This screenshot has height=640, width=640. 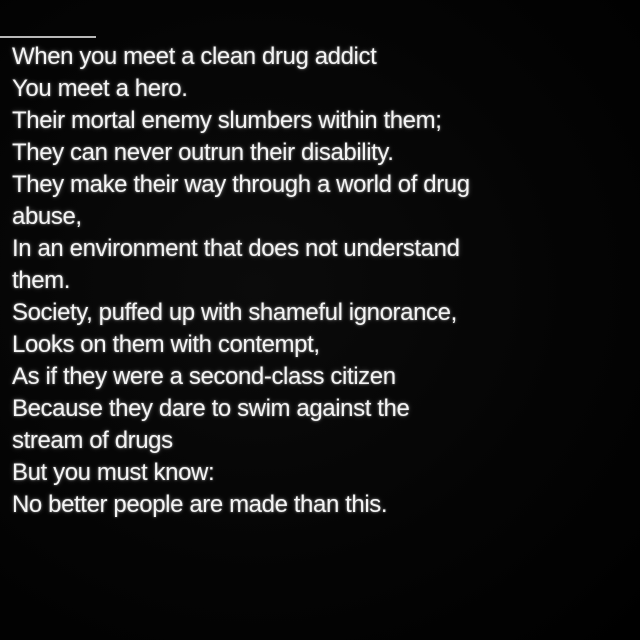 What do you see at coordinates (48, 37) in the screenshot?
I see `top-divider` at bounding box center [48, 37].